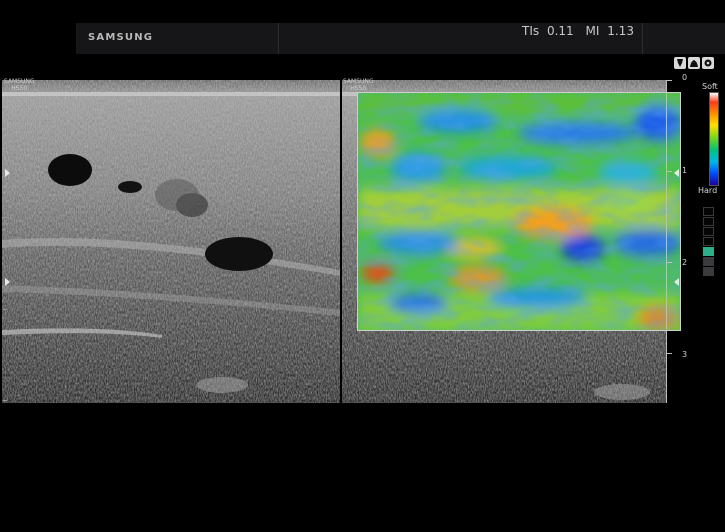 The height and width of the screenshot is (532, 725). I want to click on tis-label: TIs, so click(531, 31).